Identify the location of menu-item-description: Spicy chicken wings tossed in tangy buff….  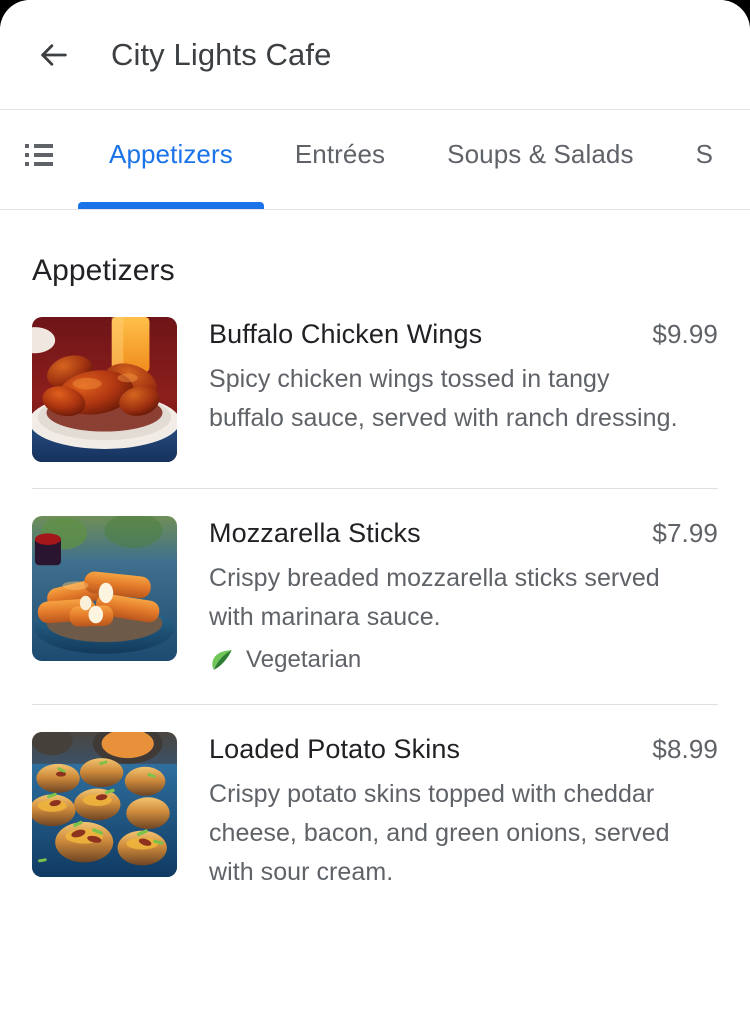
(443, 398).